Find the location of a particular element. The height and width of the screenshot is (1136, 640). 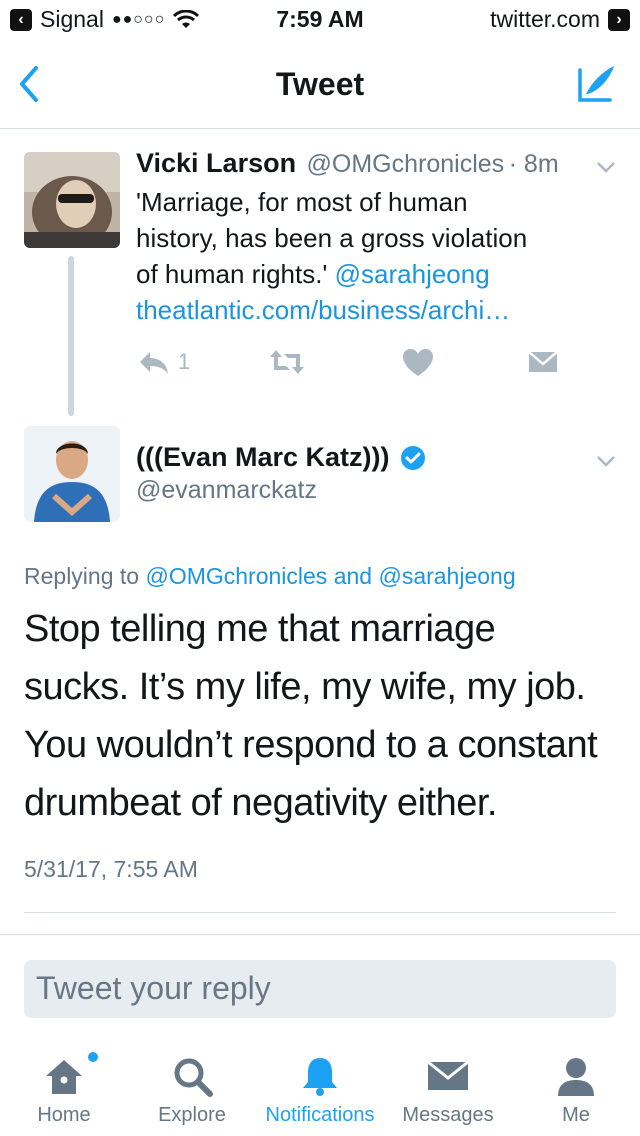

retweet-icon is located at coordinates (287, 362).